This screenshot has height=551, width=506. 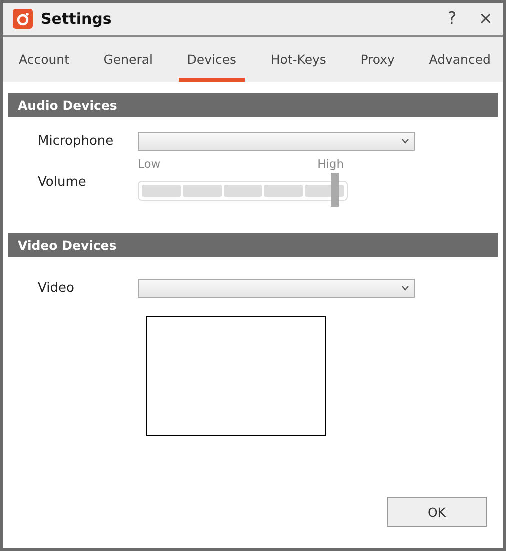 What do you see at coordinates (149, 164) in the screenshot?
I see `low-label: Low` at bounding box center [149, 164].